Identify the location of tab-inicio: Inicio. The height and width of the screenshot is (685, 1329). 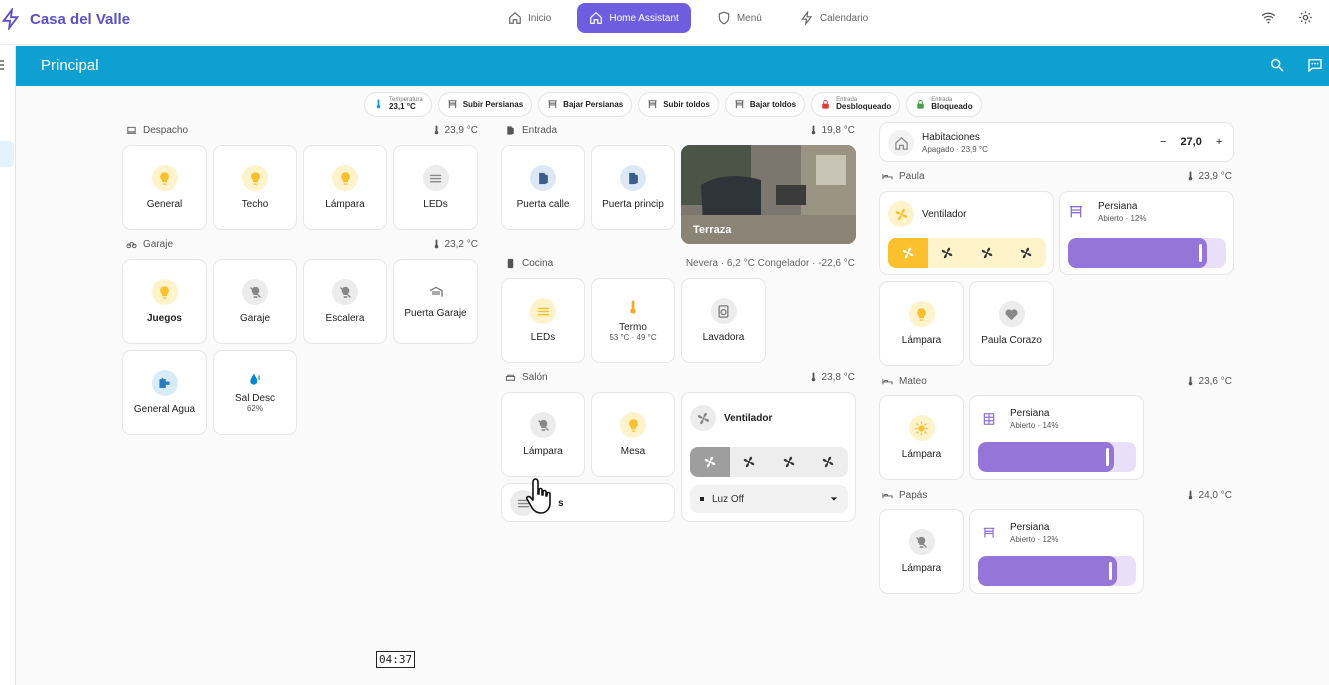
(529, 18).